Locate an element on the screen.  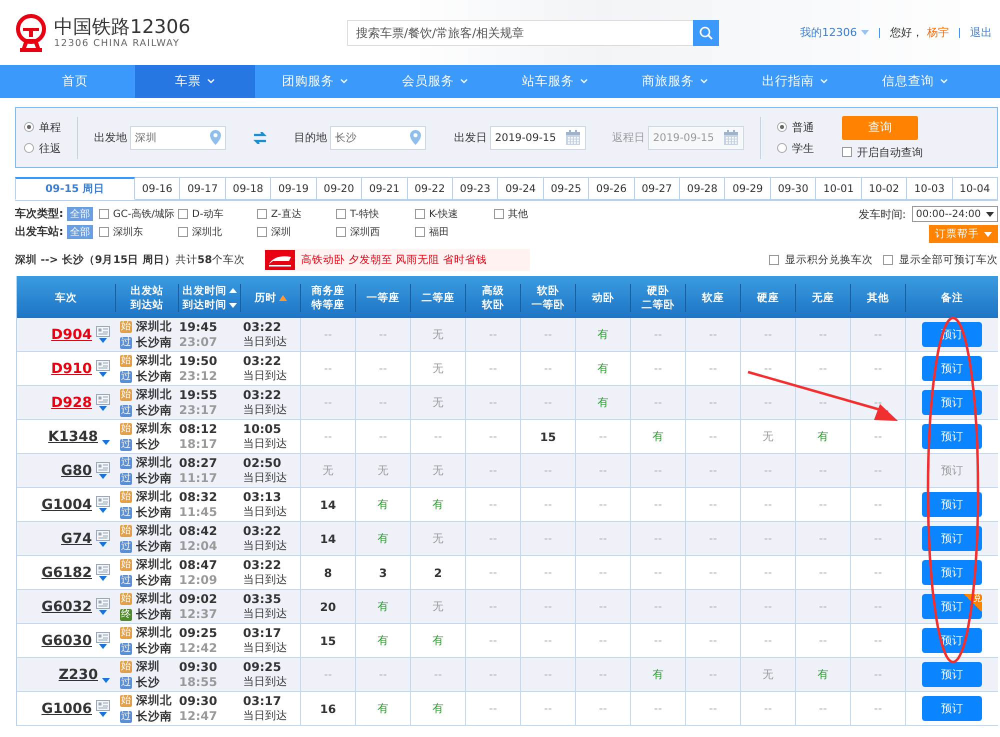
date-tab: 09-23 is located at coordinates (475, 188).